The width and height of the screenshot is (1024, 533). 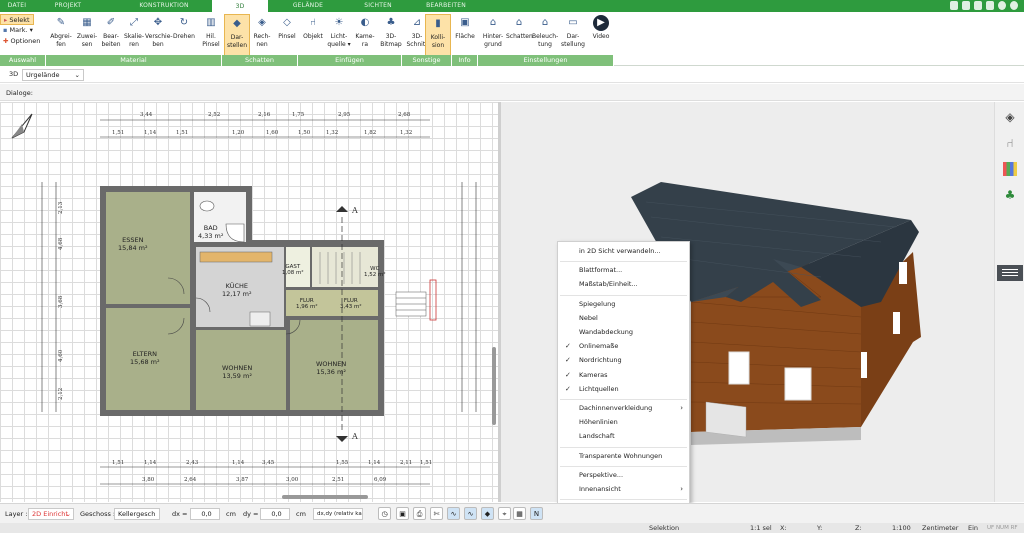 What do you see at coordinates (494, 386) in the screenshot?
I see `plan-vertical-scrollbar` at bounding box center [494, 386].